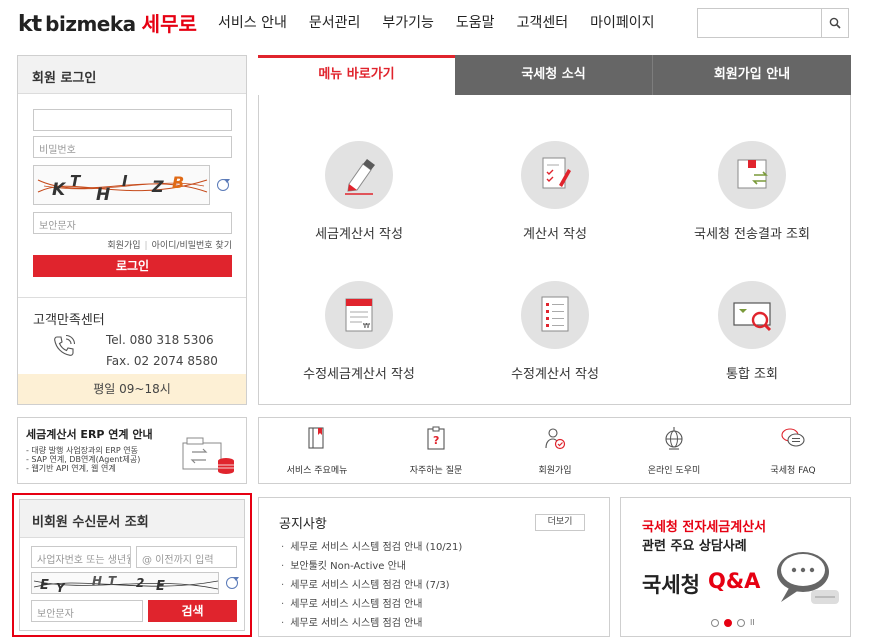  What do you see at coordinates (61, 587) in the screenshot?
I see `svg-text: Y` at bounding box center [61, 587].